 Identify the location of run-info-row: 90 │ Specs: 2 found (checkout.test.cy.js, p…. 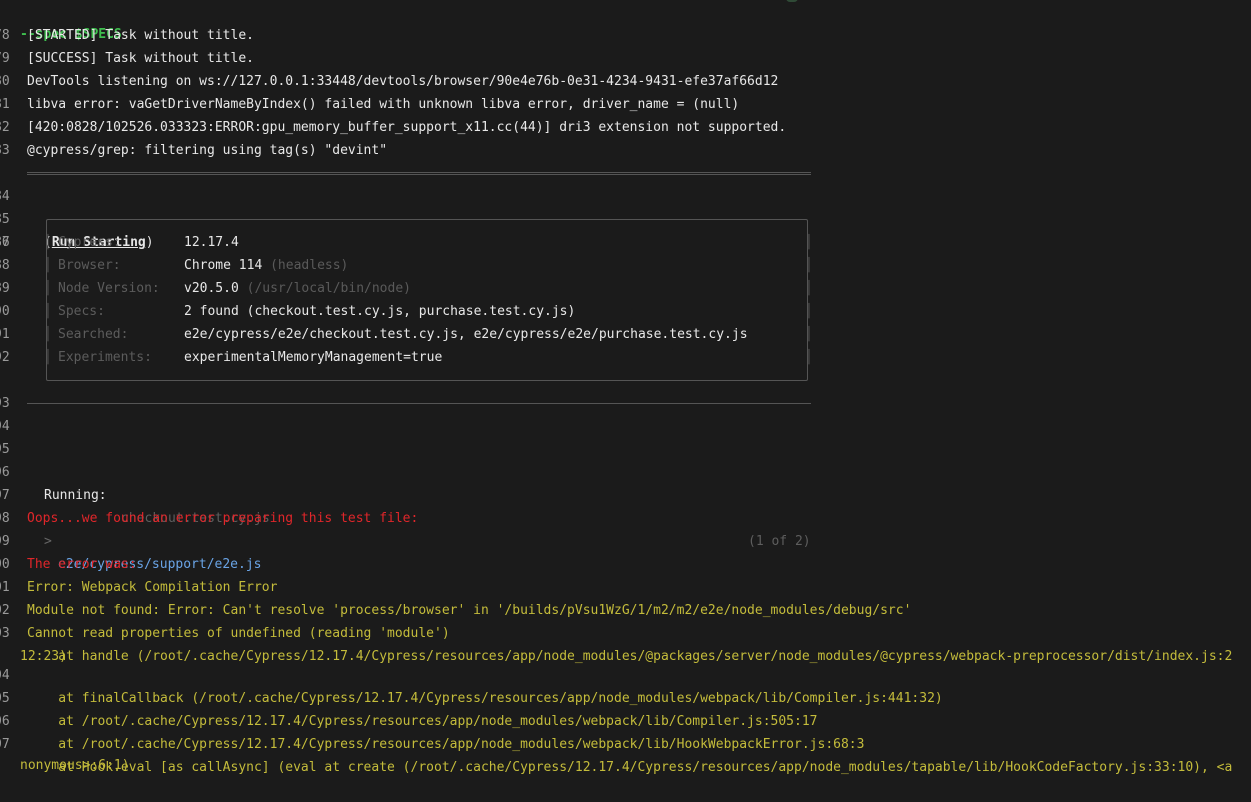
(625, 311).